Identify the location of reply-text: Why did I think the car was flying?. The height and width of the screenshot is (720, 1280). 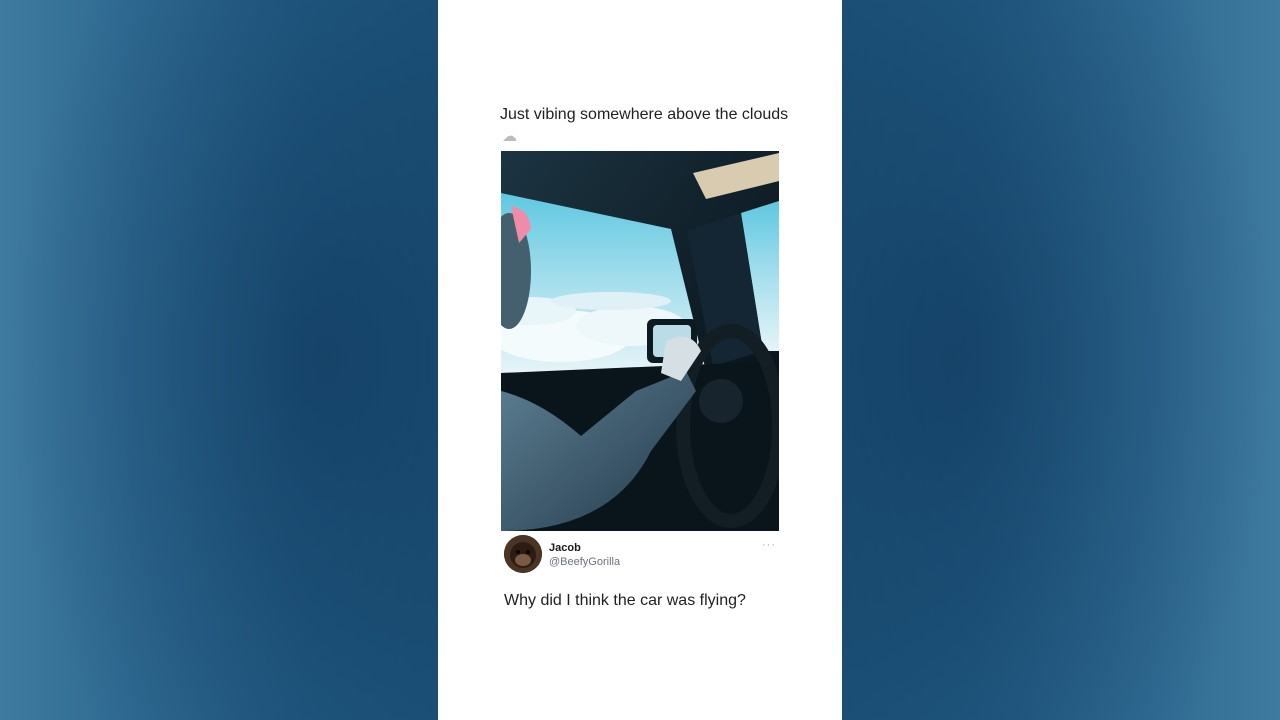
(625, 600).